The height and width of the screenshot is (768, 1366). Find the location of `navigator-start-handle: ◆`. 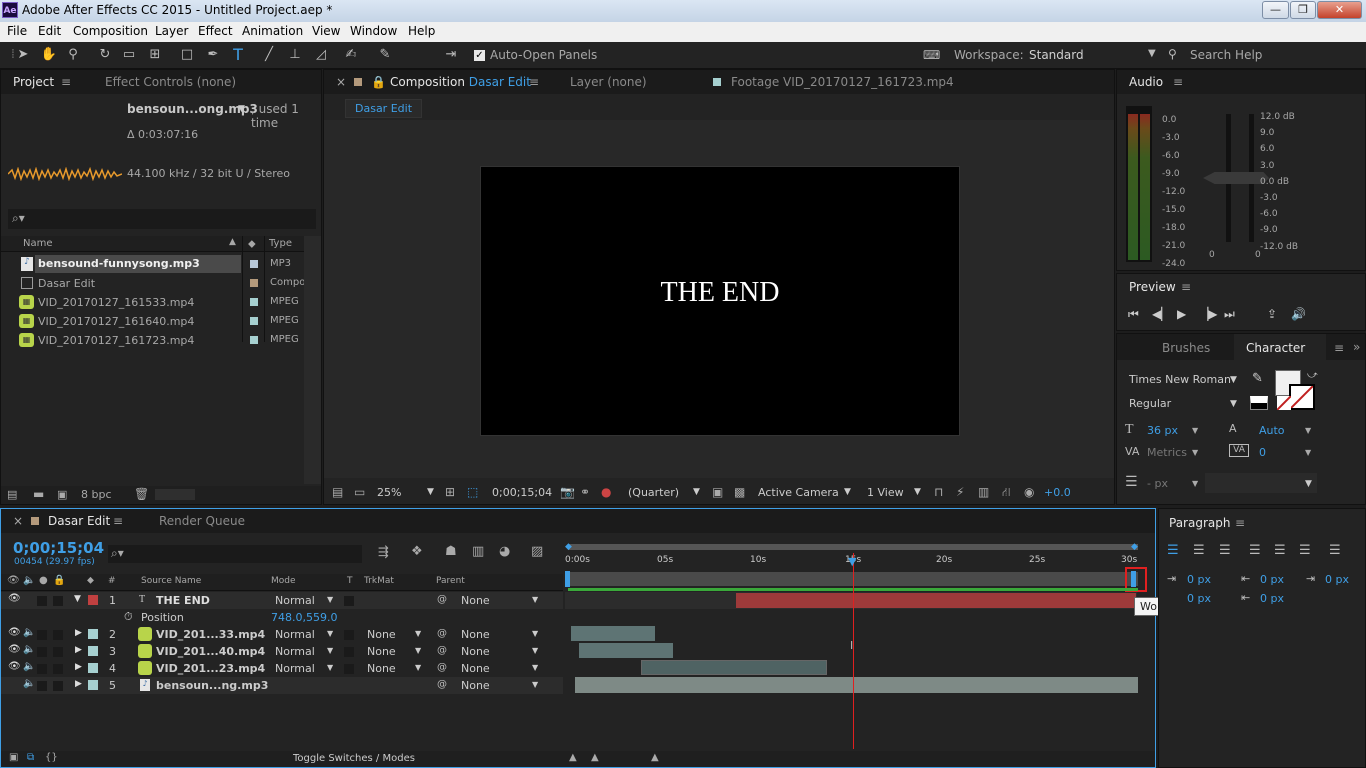

navigator-start-handle: ◆ is located at coordinates (568, 547).